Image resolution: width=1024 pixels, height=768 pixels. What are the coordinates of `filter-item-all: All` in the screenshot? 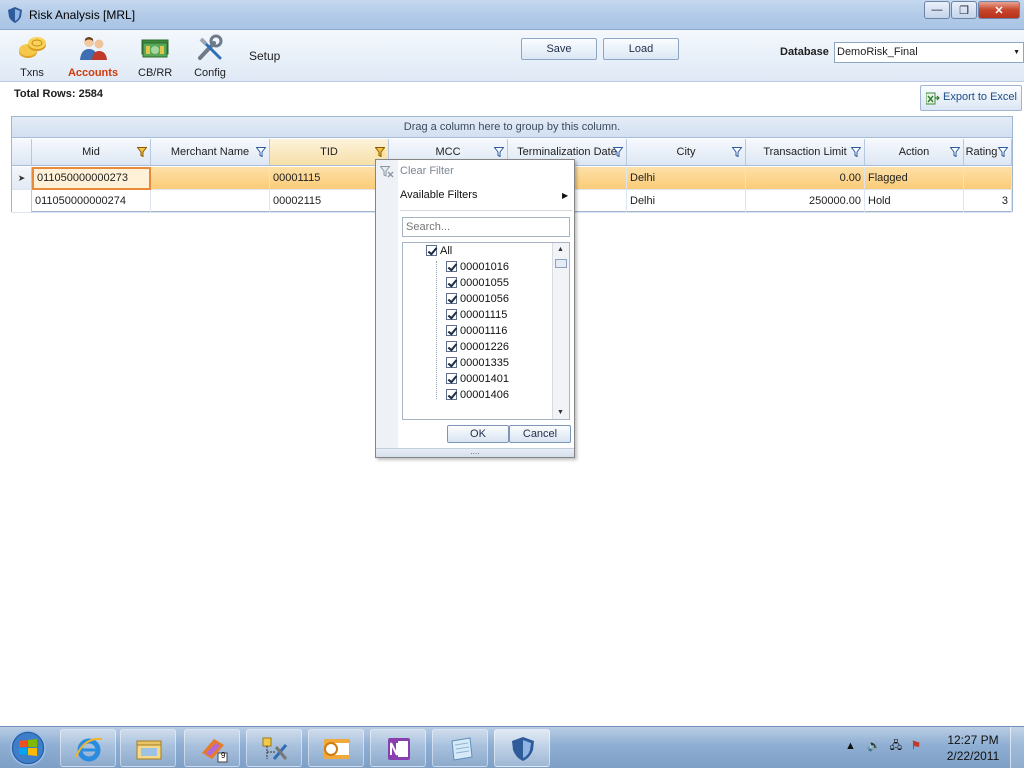 It's located at (439, 252).